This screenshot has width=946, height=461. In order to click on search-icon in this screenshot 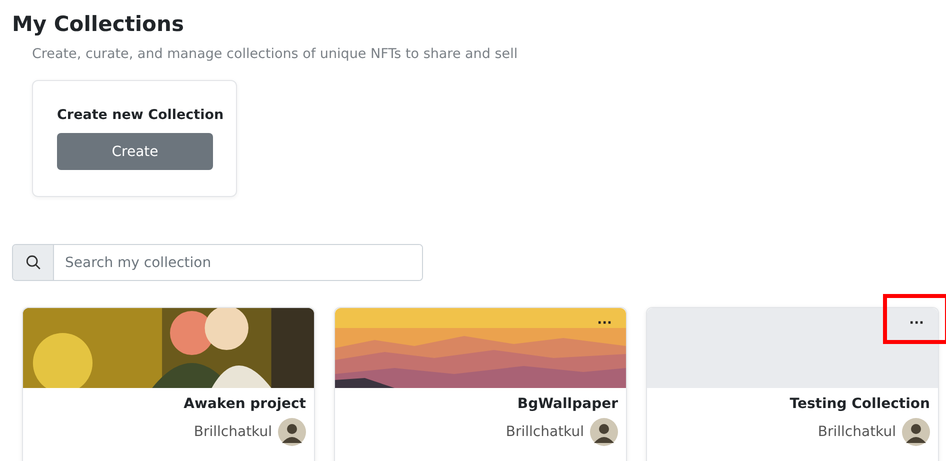, I will do `click(33, 262)`.